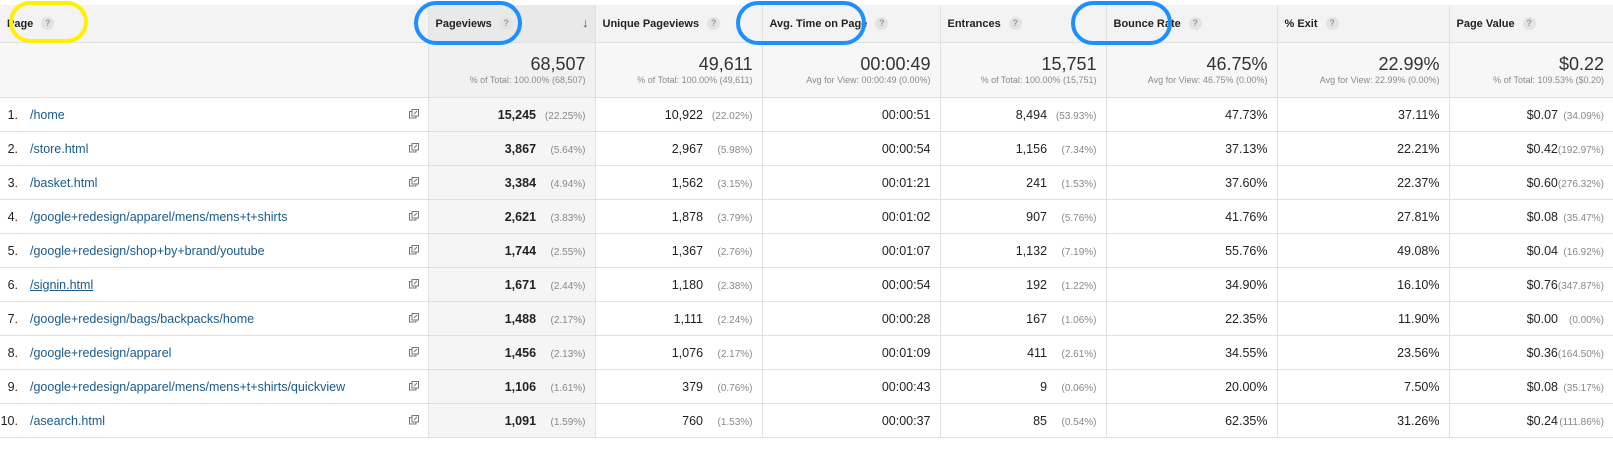 The width and height of the screenshot is (1613, 453). Describe the element at coordinates (850, 24) in the screenshot. I see `col-header-avg-time: Avg. Time on Page?` at that location.